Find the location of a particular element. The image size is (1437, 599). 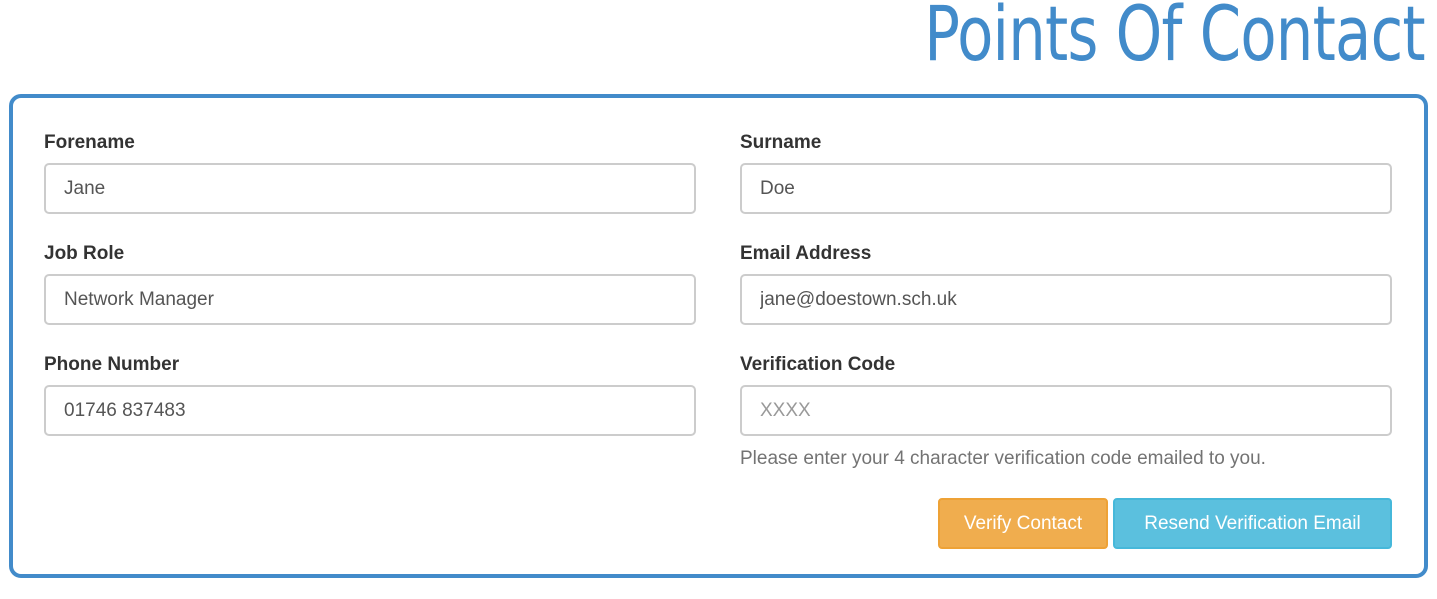

surname-group: Surname is located at coordinates (1066, 173).